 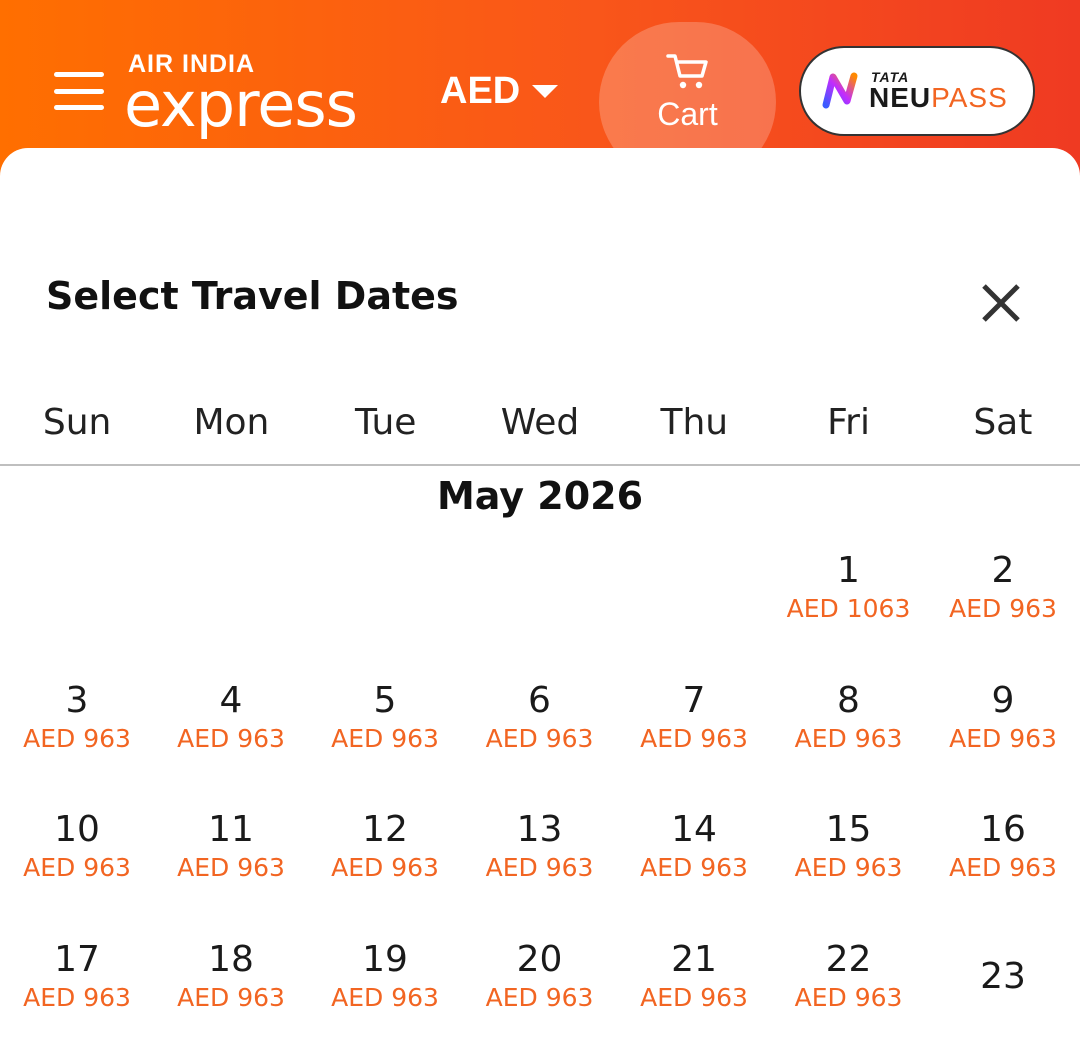 What do you see at coordinates (539, 700) in the screenshot?
I see `day-number: 6` at bounding box center [539, 700].